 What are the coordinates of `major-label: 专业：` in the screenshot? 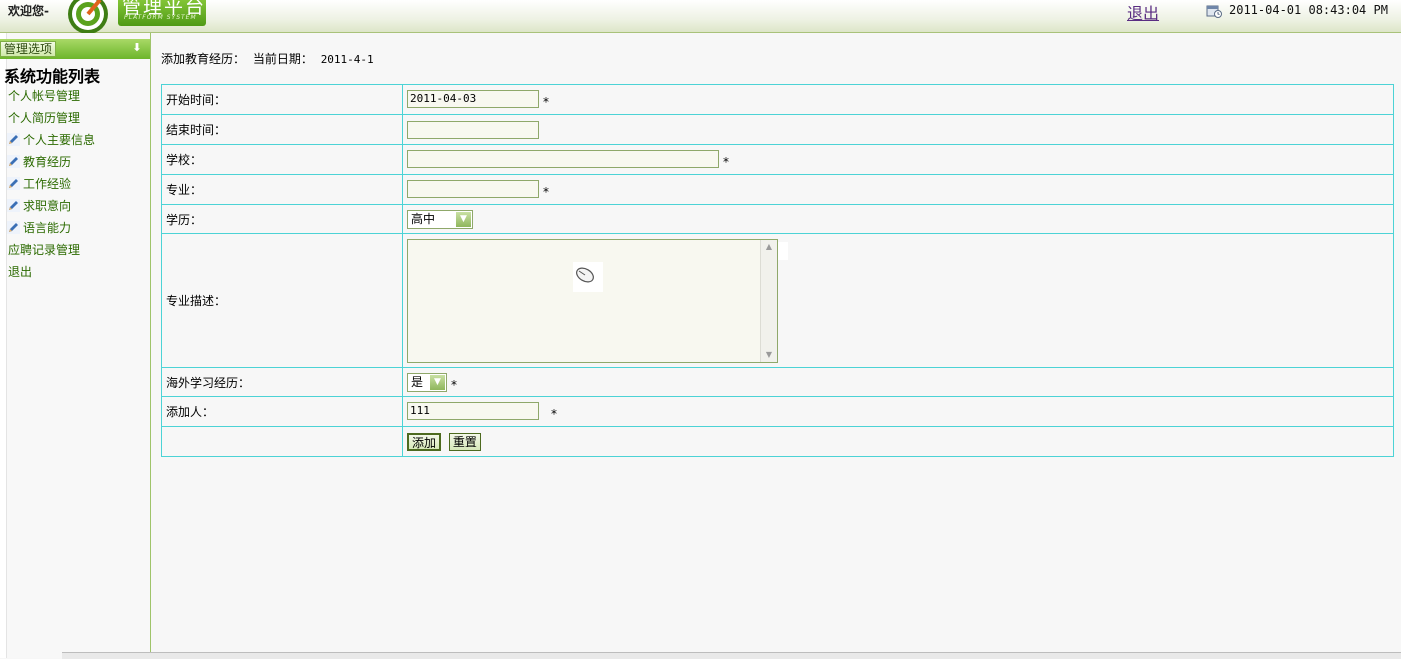 It's located at (282, 189).